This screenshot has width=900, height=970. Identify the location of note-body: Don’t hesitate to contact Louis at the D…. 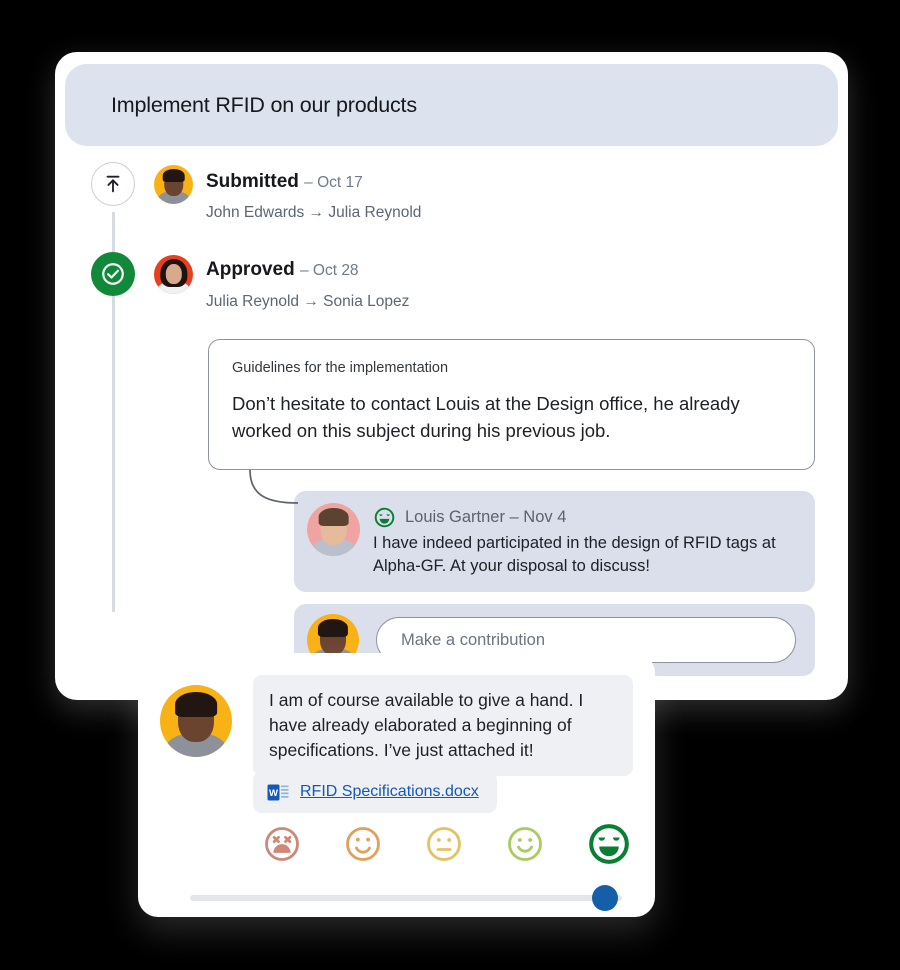
(486, 417).